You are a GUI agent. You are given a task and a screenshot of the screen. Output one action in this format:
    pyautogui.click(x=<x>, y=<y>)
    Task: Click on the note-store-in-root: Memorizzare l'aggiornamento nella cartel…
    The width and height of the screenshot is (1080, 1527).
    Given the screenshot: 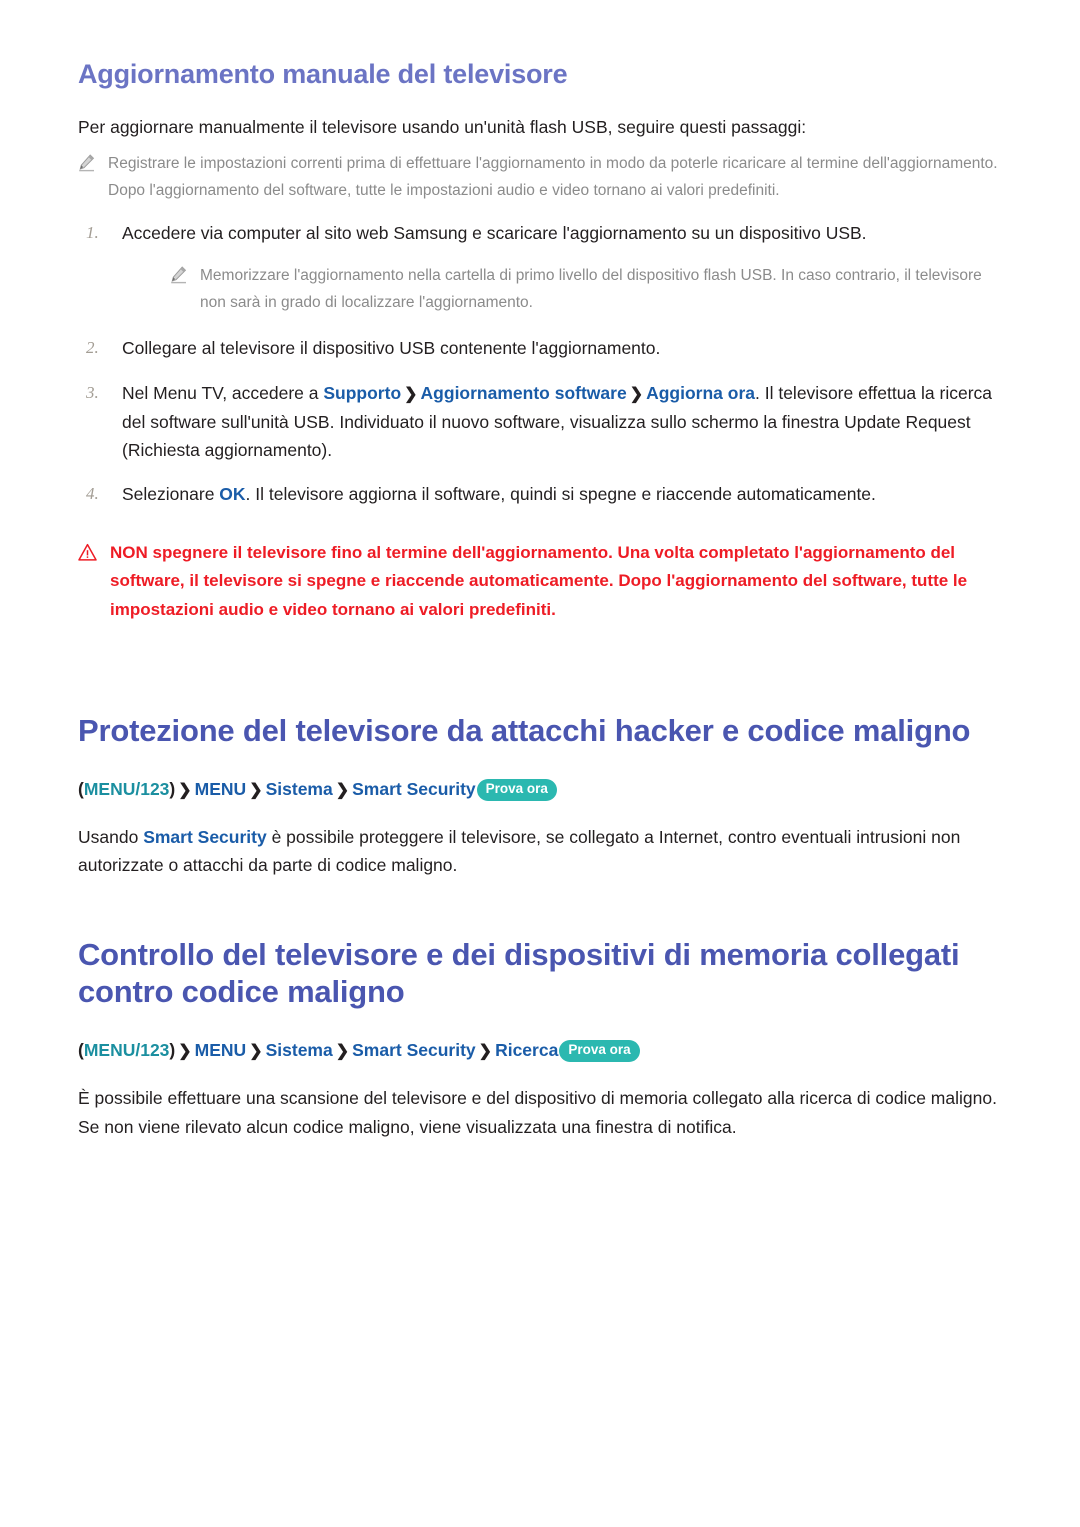 What is the action you would take?
    pyautogui.click(x=589, y=289)
    